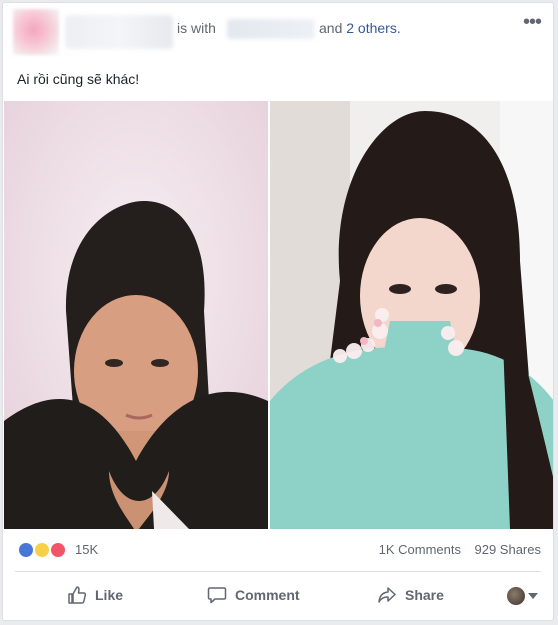  Describe the element at coordinates (58, 550) in the screenshot. I see `love-reaction-icon` at that location.